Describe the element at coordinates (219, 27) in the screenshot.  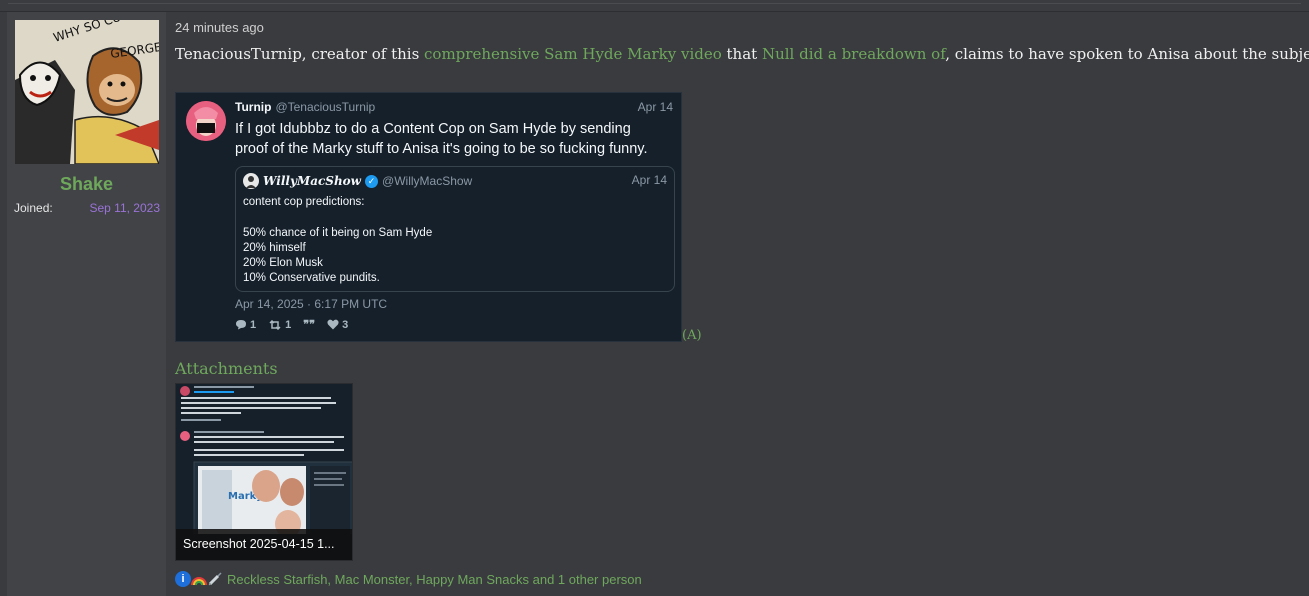
I see `post-timestamp: 24 minutes ago` at that location.